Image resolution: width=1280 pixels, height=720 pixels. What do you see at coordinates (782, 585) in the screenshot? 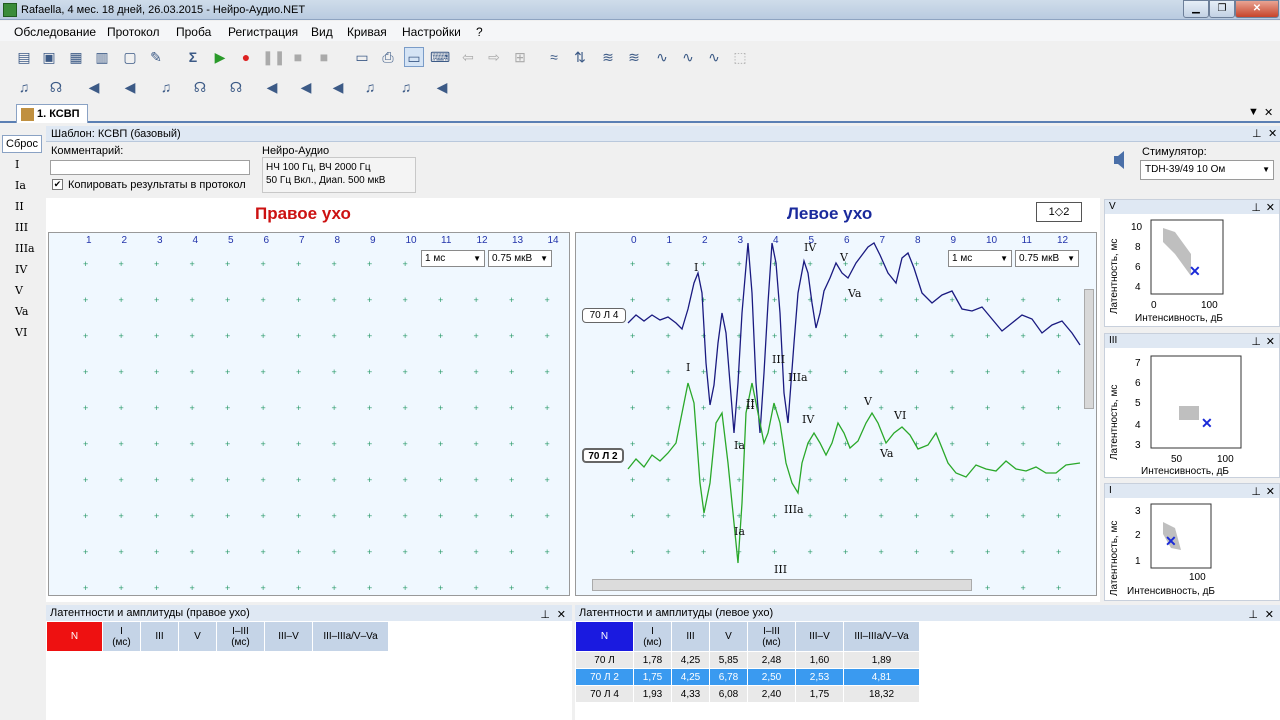
I see `horizontal-scrollbar` at bounding box center [782, 585].